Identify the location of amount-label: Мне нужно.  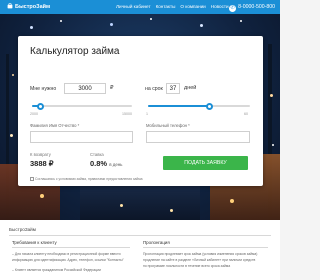
(43, 89).